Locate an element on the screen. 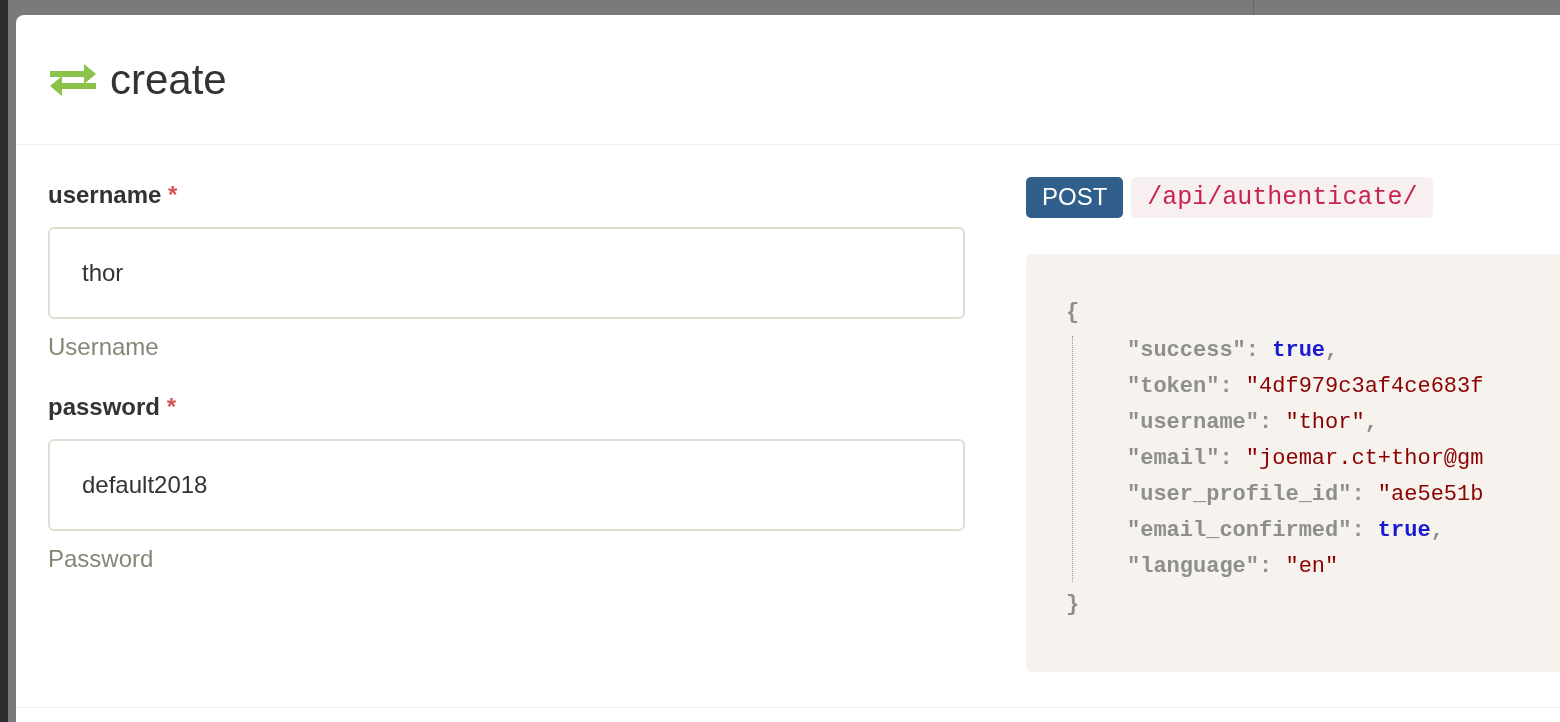 This screenshot has width=1560, height=722. help-text: Password is located at coordinates (101, 559).